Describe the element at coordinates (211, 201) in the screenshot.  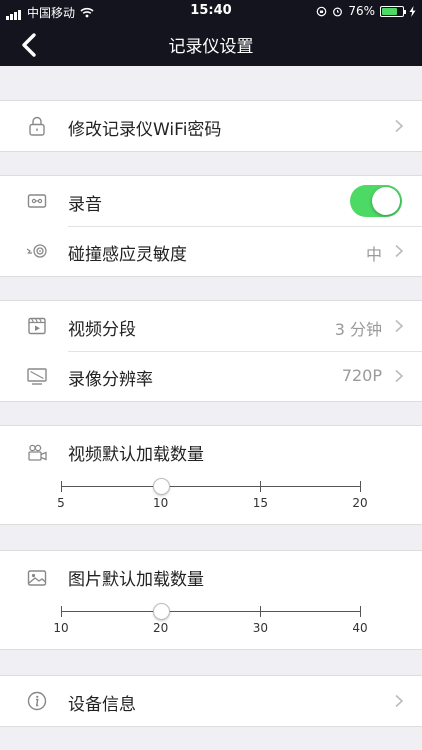
I see `audio-row: 录音` at that location.